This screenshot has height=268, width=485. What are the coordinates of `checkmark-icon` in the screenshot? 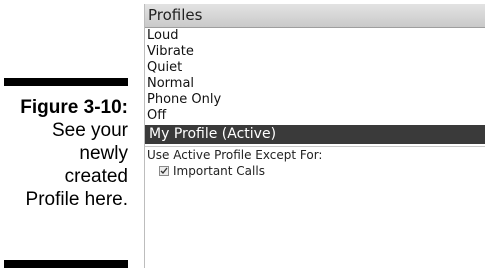 It's located at (164, 171).